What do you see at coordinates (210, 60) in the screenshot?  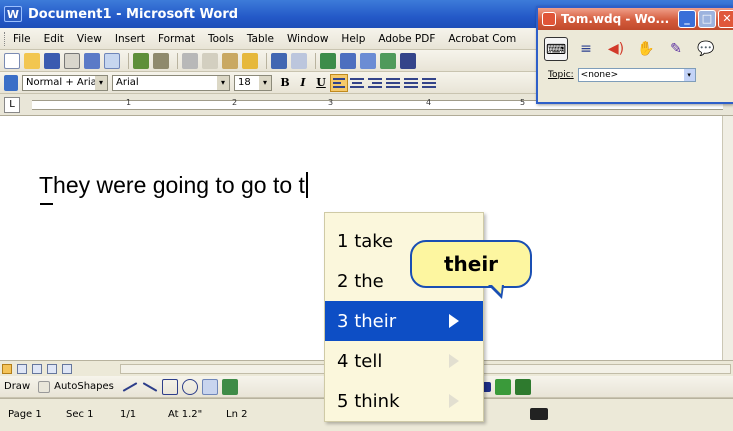 I see `copy-icon` at bounding box center [210, 60].